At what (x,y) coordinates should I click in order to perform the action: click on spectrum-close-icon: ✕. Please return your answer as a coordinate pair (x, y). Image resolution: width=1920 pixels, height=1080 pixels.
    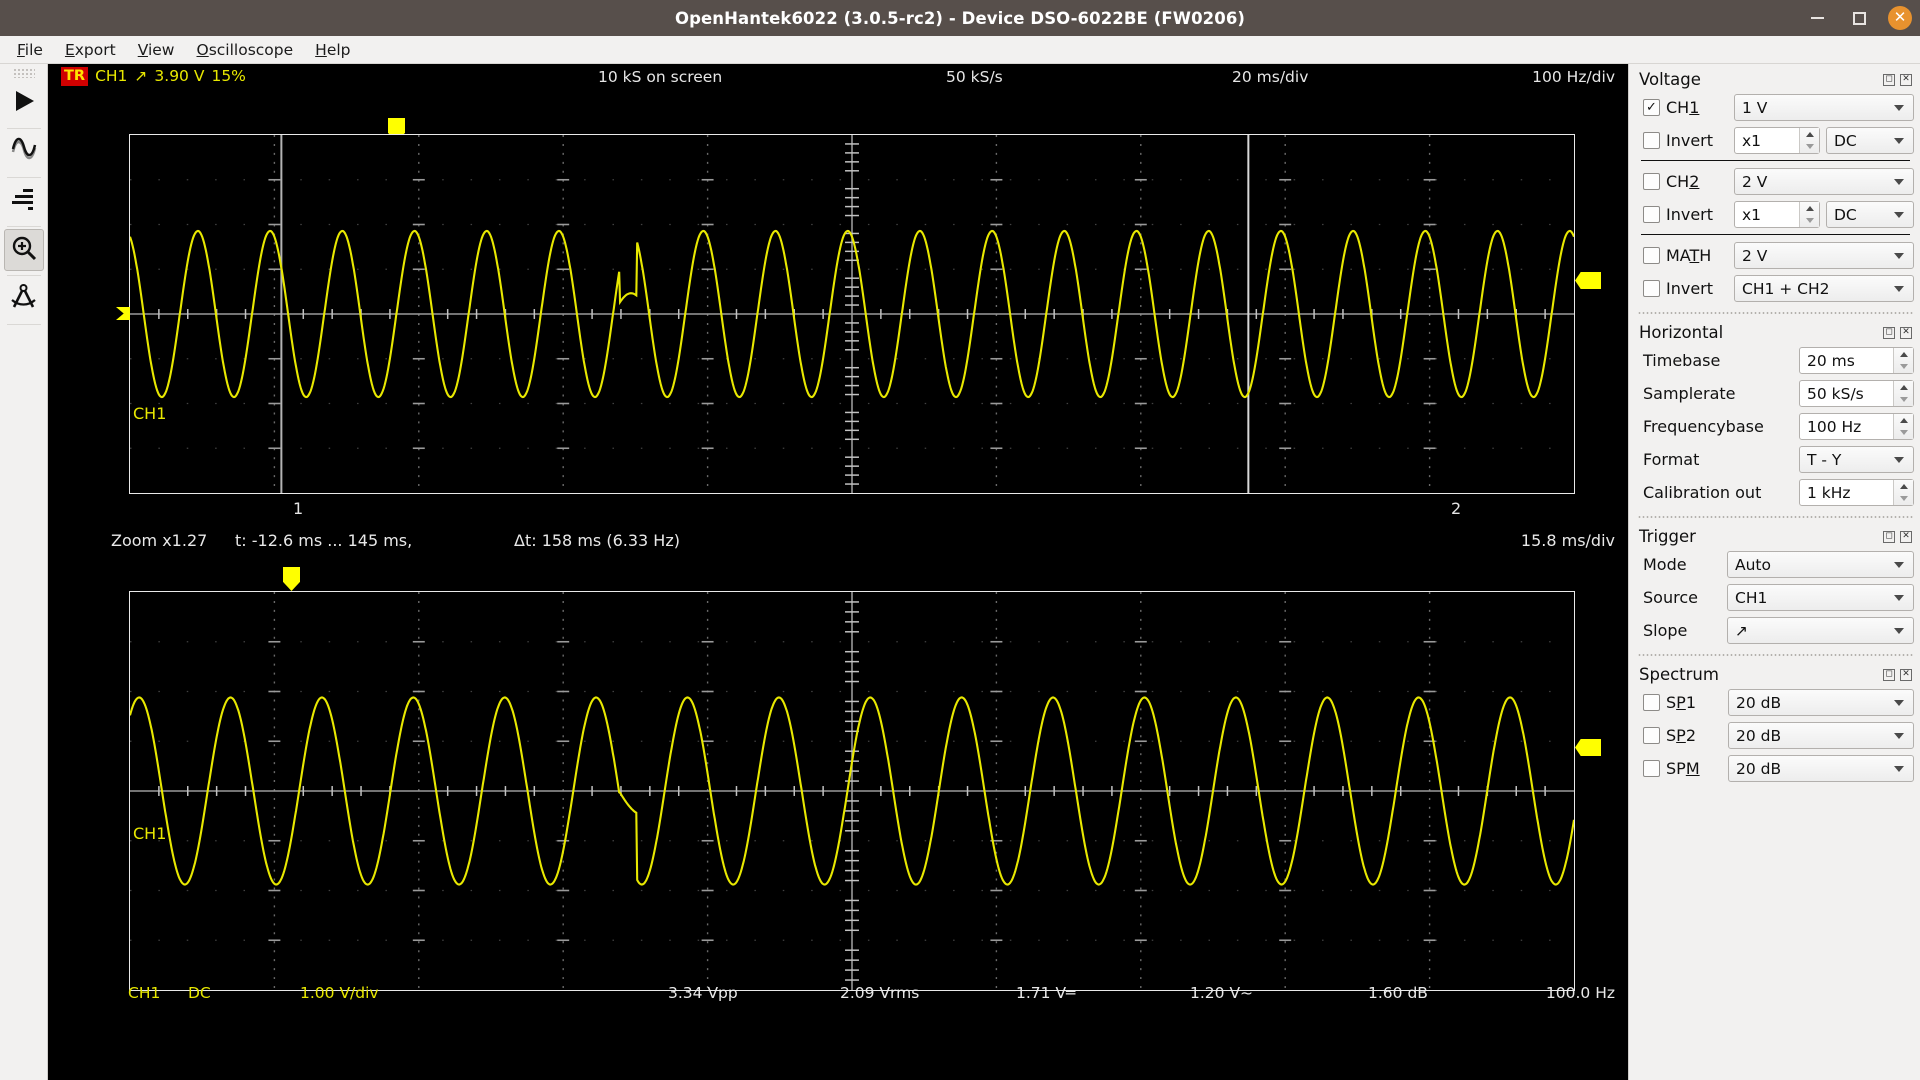
    Looking at the image, I should click on (1906, 674).